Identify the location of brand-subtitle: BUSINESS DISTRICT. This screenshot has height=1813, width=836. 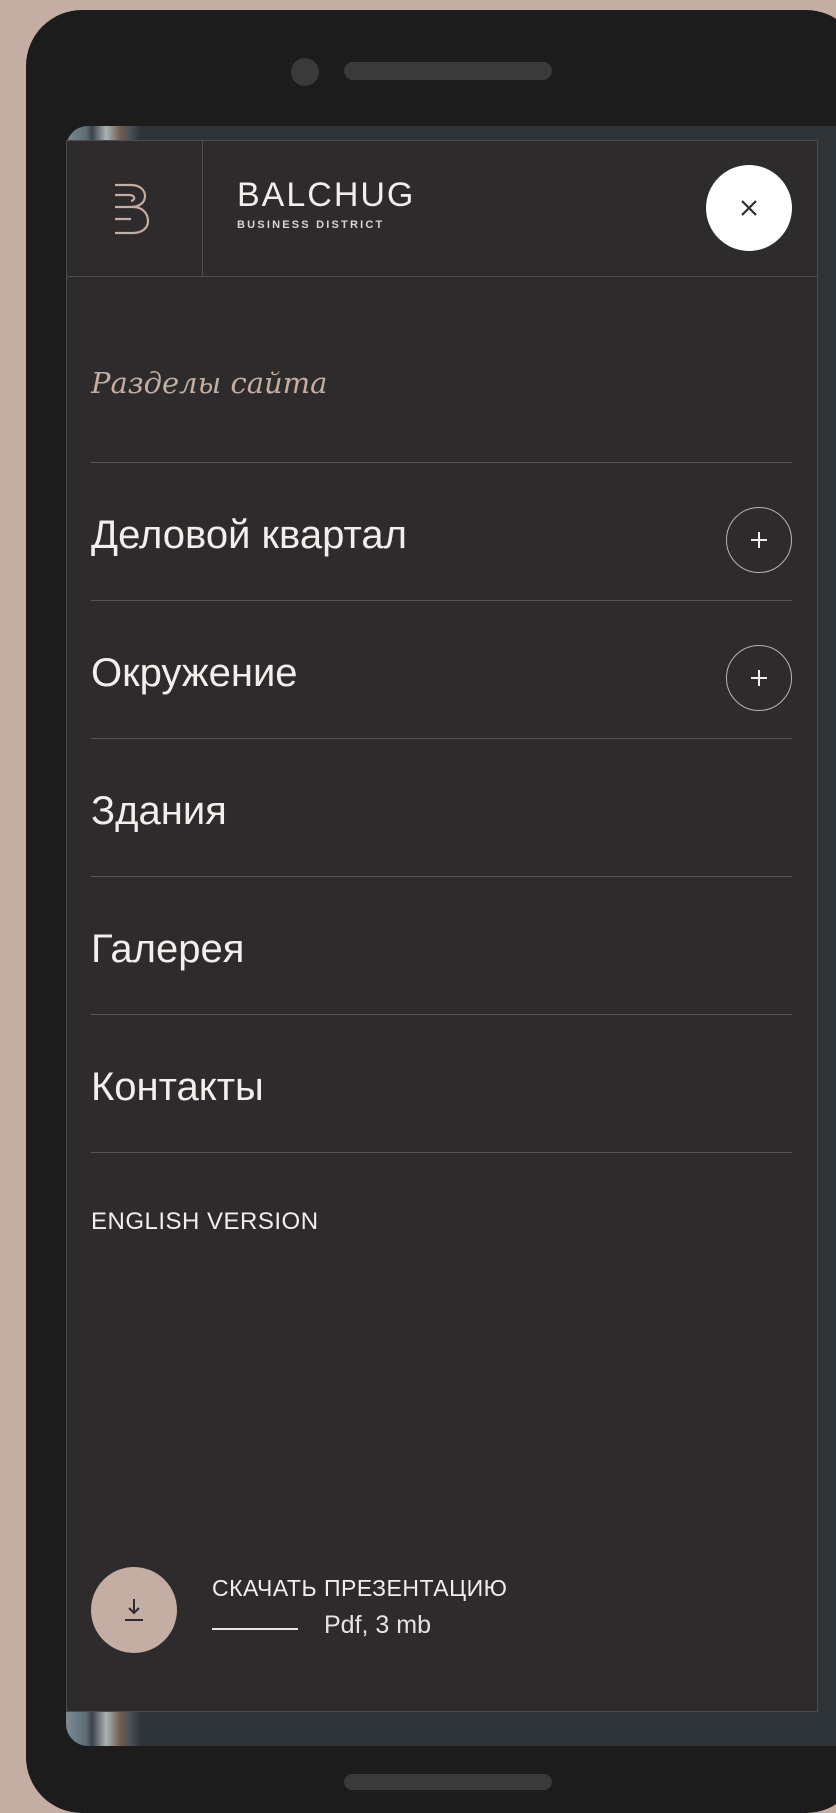
(311, 225).